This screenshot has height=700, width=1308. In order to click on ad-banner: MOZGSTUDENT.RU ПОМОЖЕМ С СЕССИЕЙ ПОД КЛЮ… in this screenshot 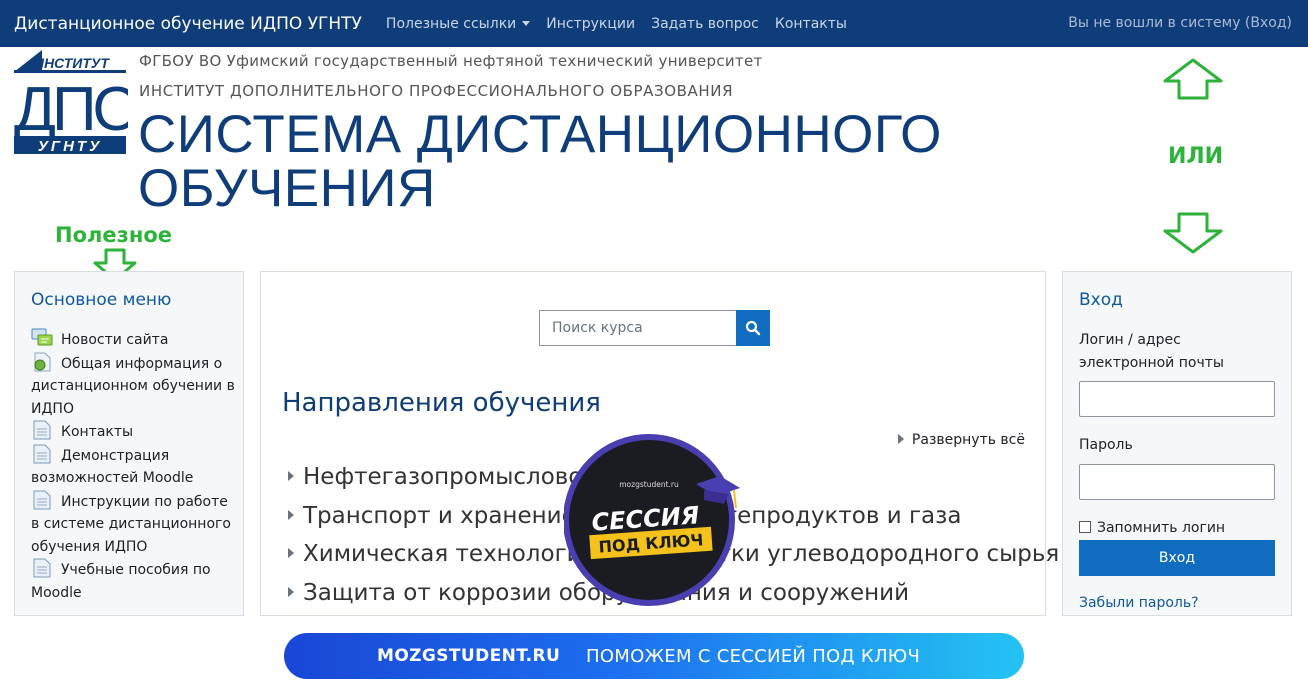, I will do `click(654, 656)`.